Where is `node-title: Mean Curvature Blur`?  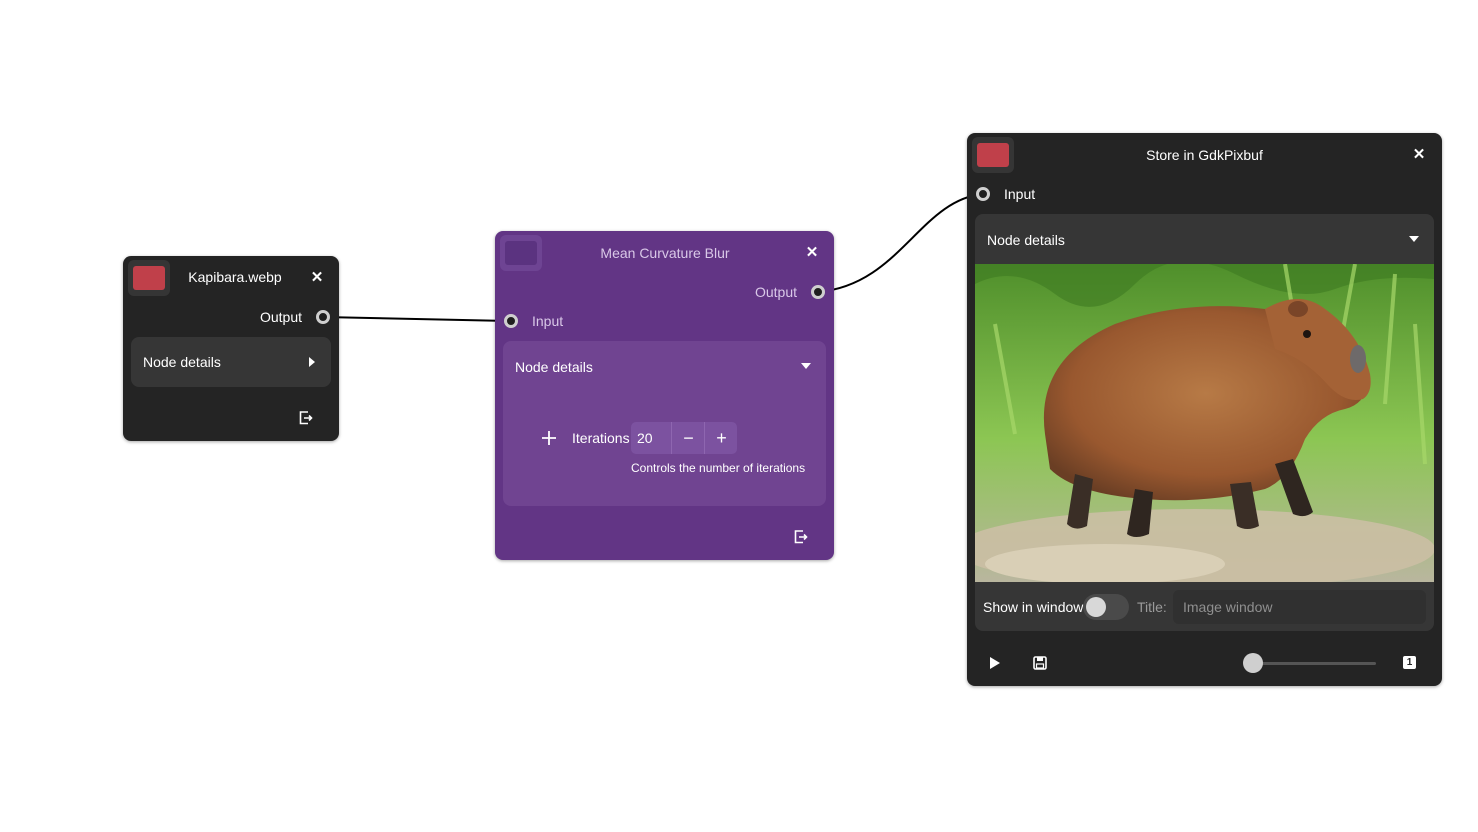
node-title: Mean Curvature Blur is located at coordinates (665, 253).